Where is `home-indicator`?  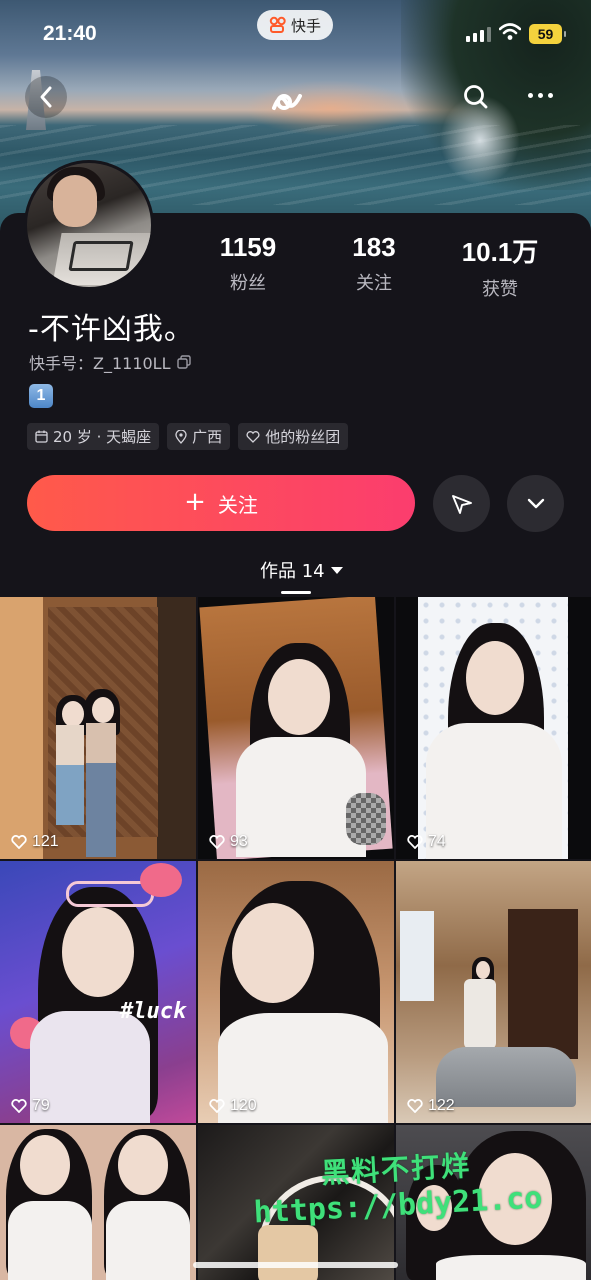 home-indicator is located at coordinates (295, 1265).